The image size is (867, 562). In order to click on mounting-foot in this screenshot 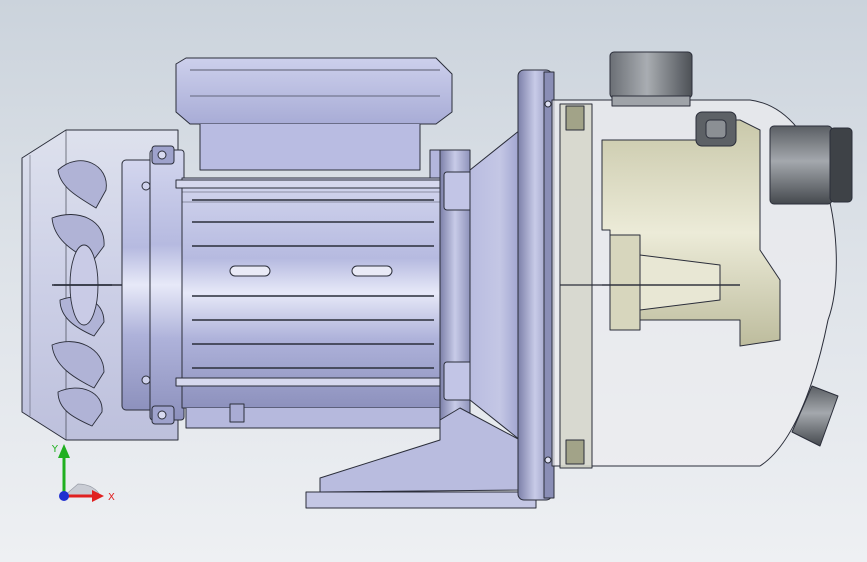, I will do `click(421, 500)`.